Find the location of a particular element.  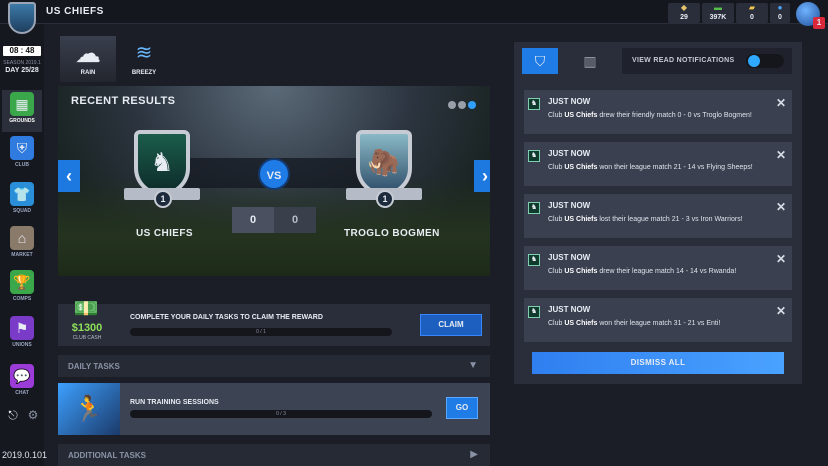

prev-result-button: ‹ is located at coordinates (69, 176).